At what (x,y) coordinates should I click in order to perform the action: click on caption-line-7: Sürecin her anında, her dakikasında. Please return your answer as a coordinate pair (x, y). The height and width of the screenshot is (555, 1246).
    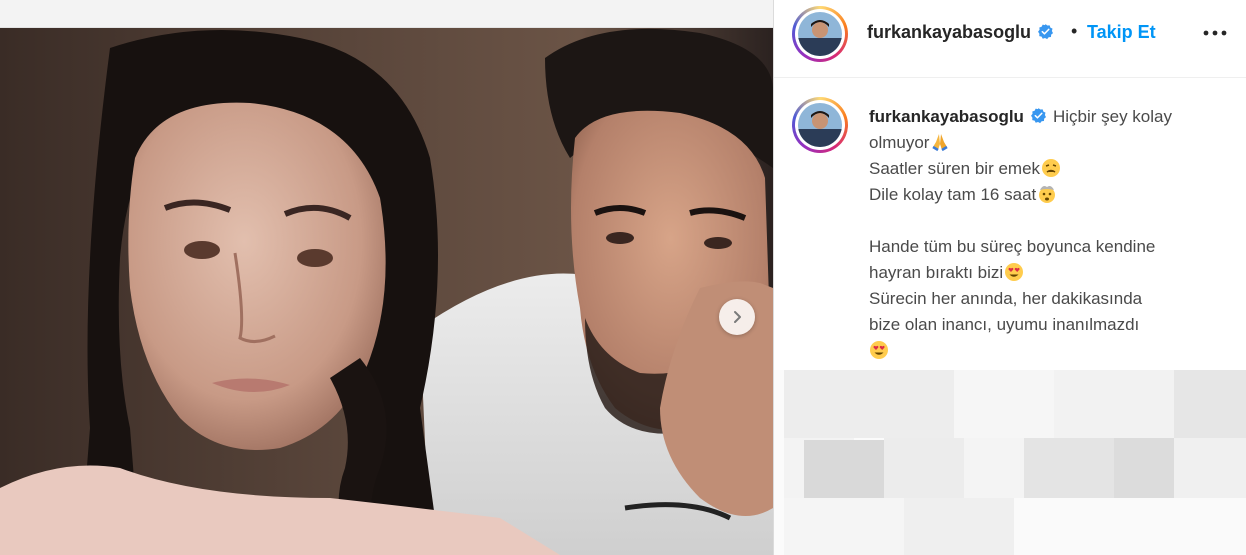
    Looking at the image, I should click on (1006, 298).